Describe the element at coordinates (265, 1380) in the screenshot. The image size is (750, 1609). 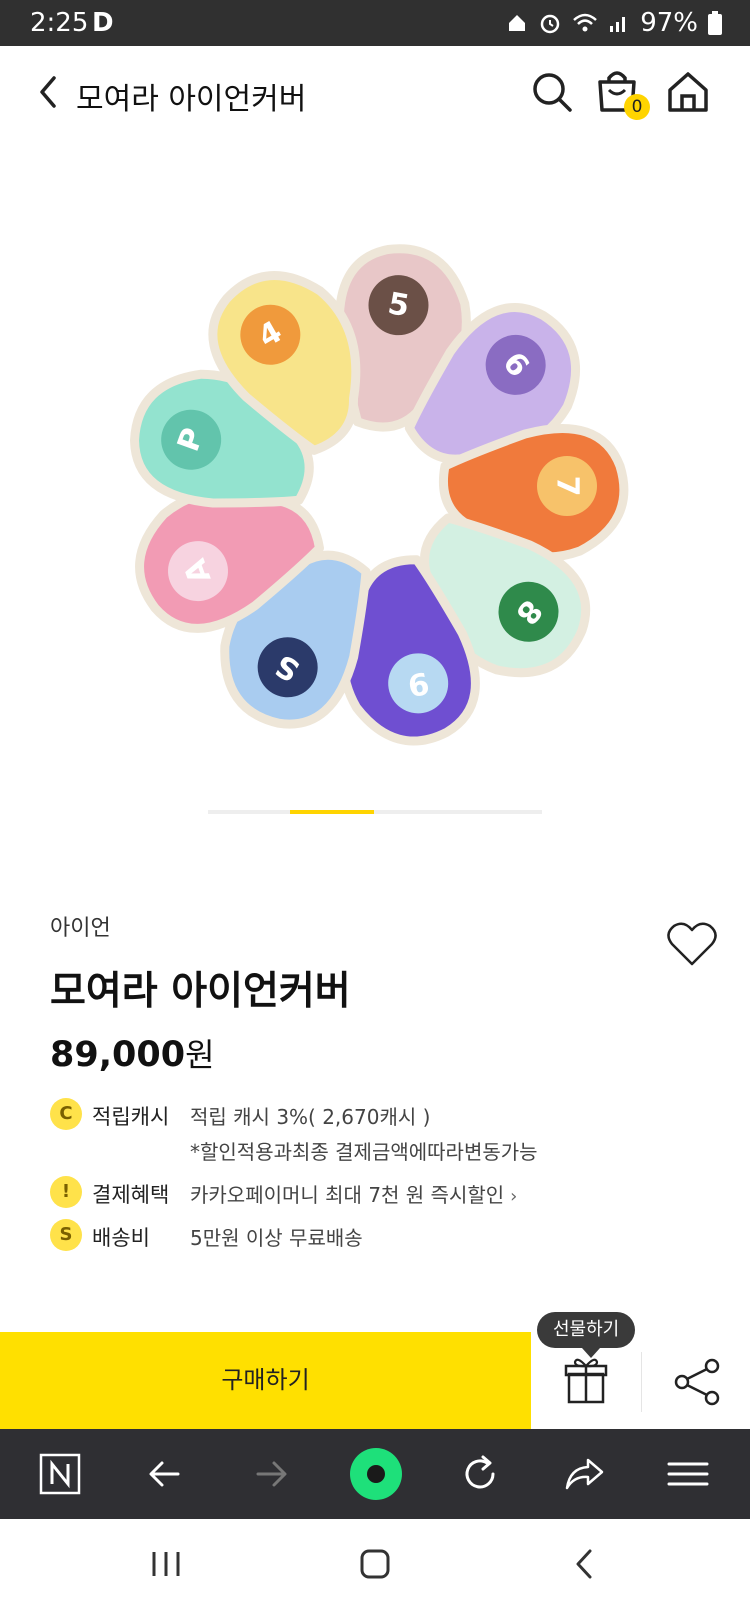
I see `buy-button: 구매하기` at that location.